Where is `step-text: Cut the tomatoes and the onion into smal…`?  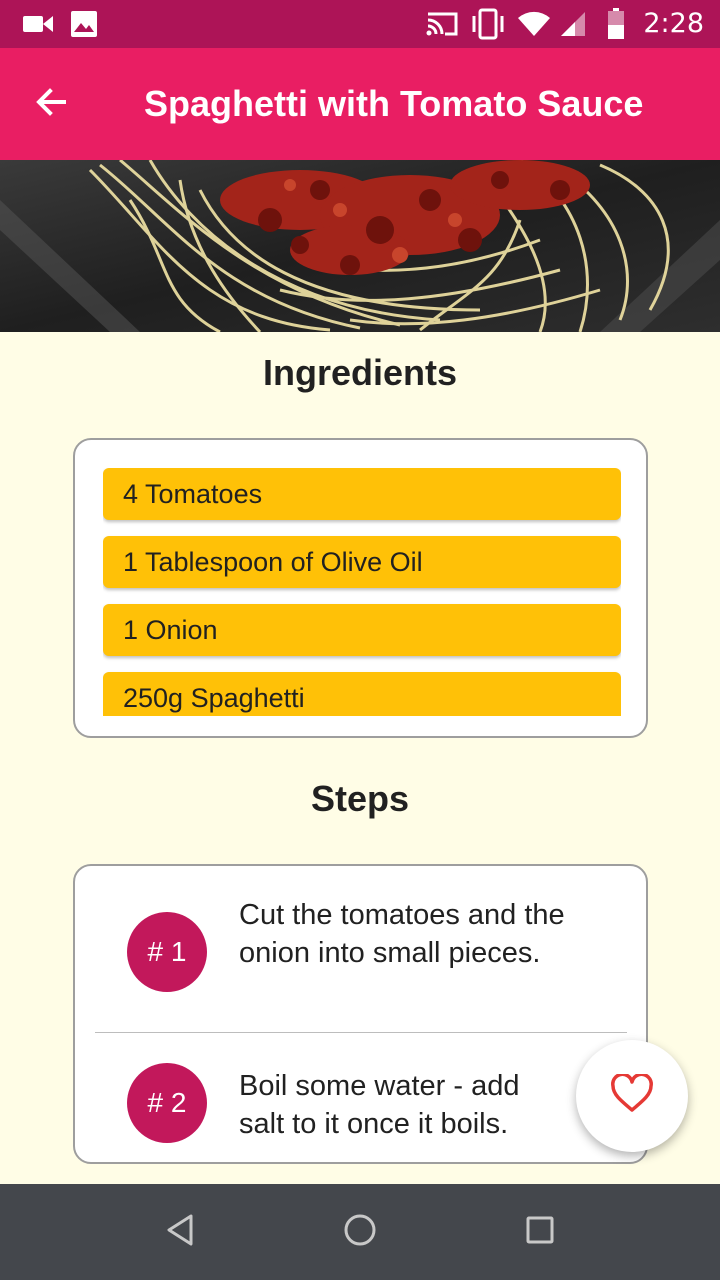
step-text: Cut the tomatoes and the onion into smal… is located at coordinates (402, 934).